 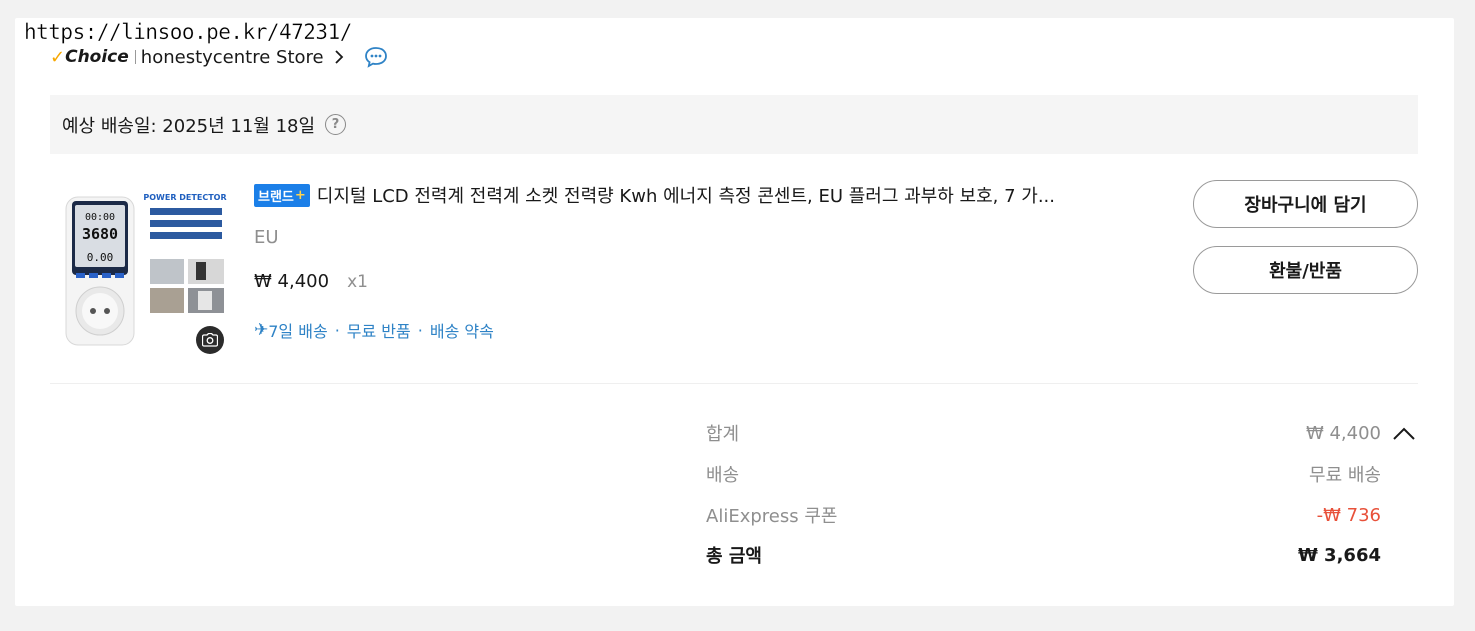 What do you see at coordinates (276, 197) in the screenshot?
I see `brand-badge-label: 브랜드` at bounding box center [276, 197].